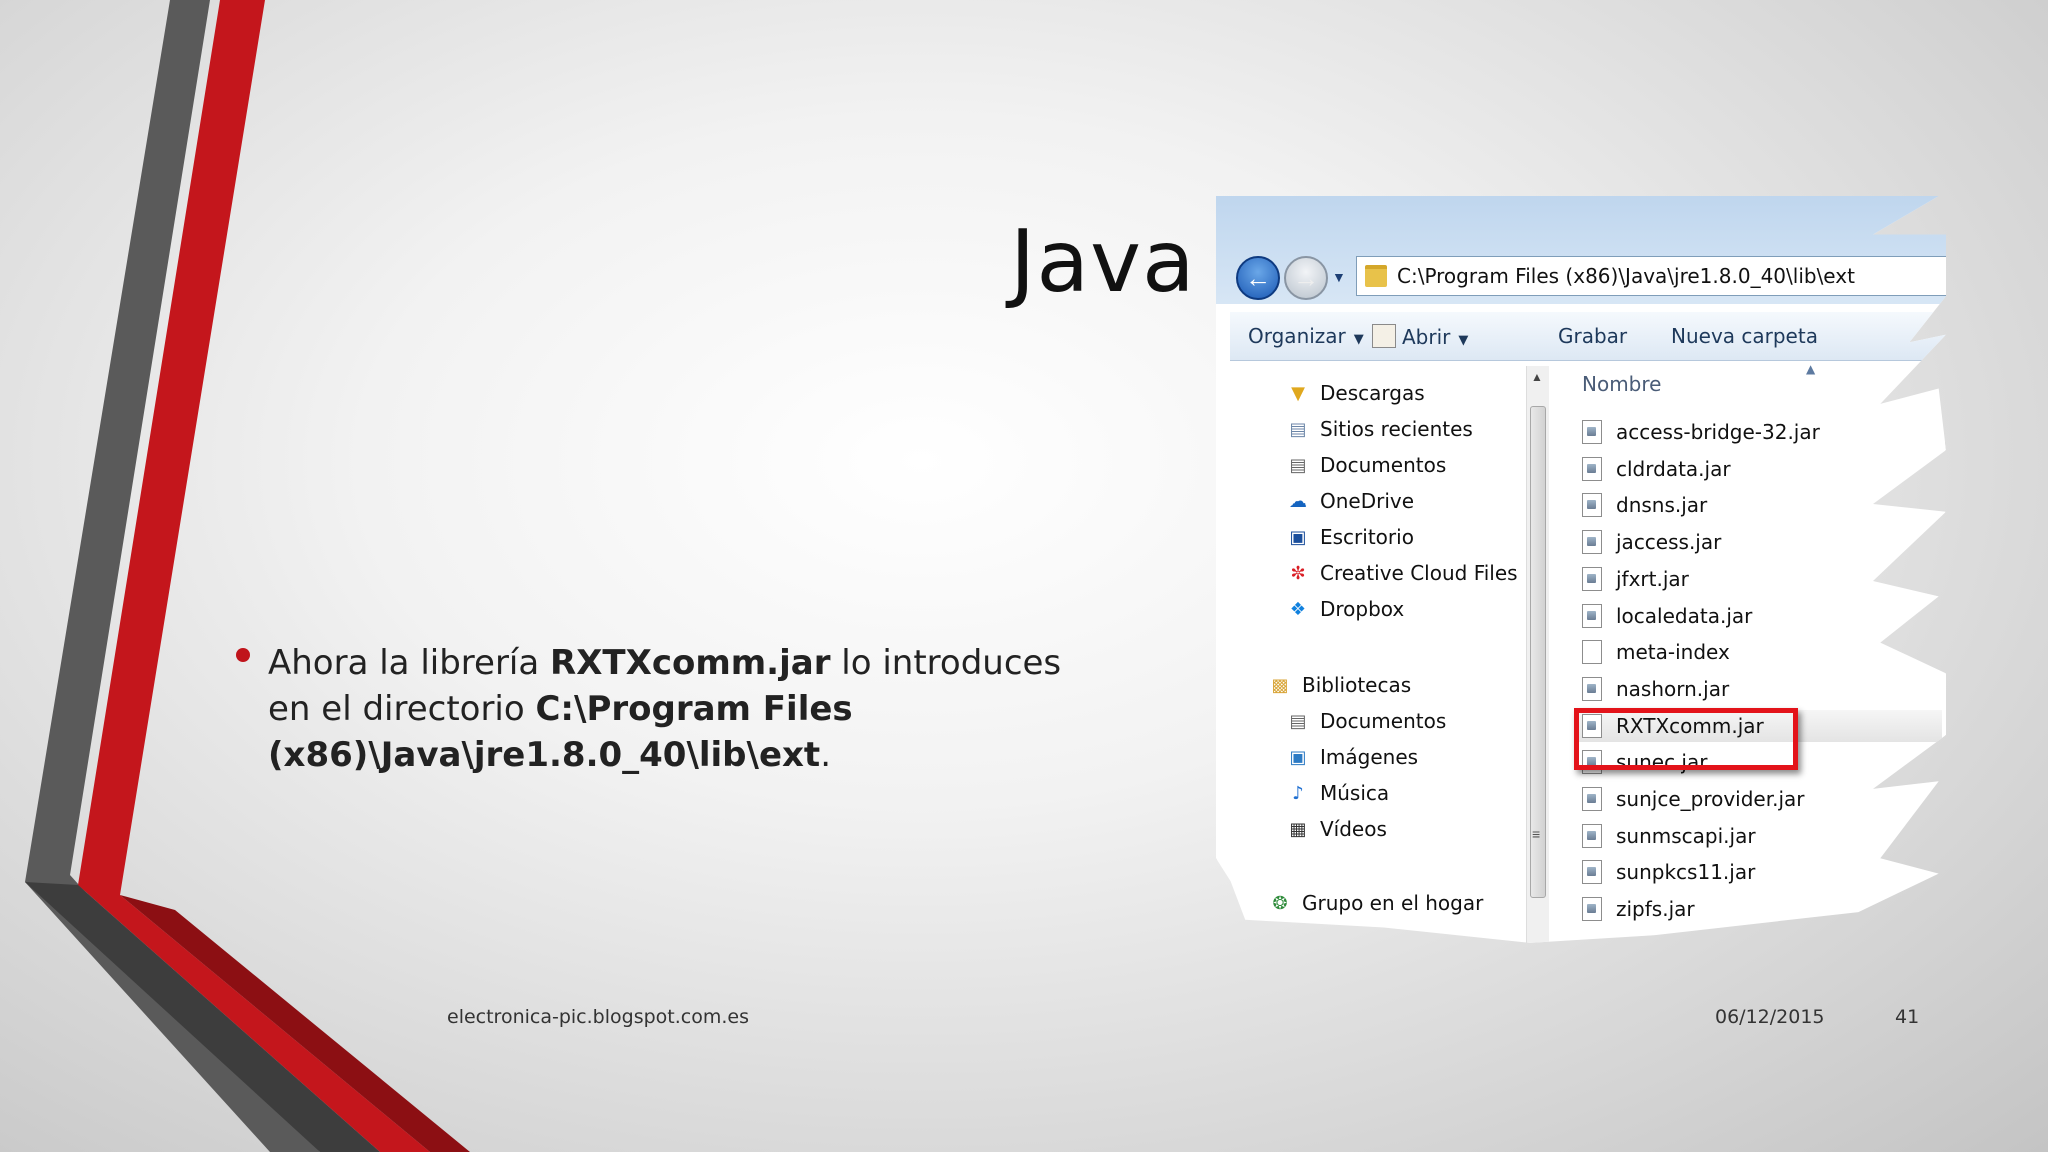 The height and width of the screenshot is (1152, 2048). I want to click on nav-item-sitios-recientes: ▤ Sitios recientes, so click(1379, 429).